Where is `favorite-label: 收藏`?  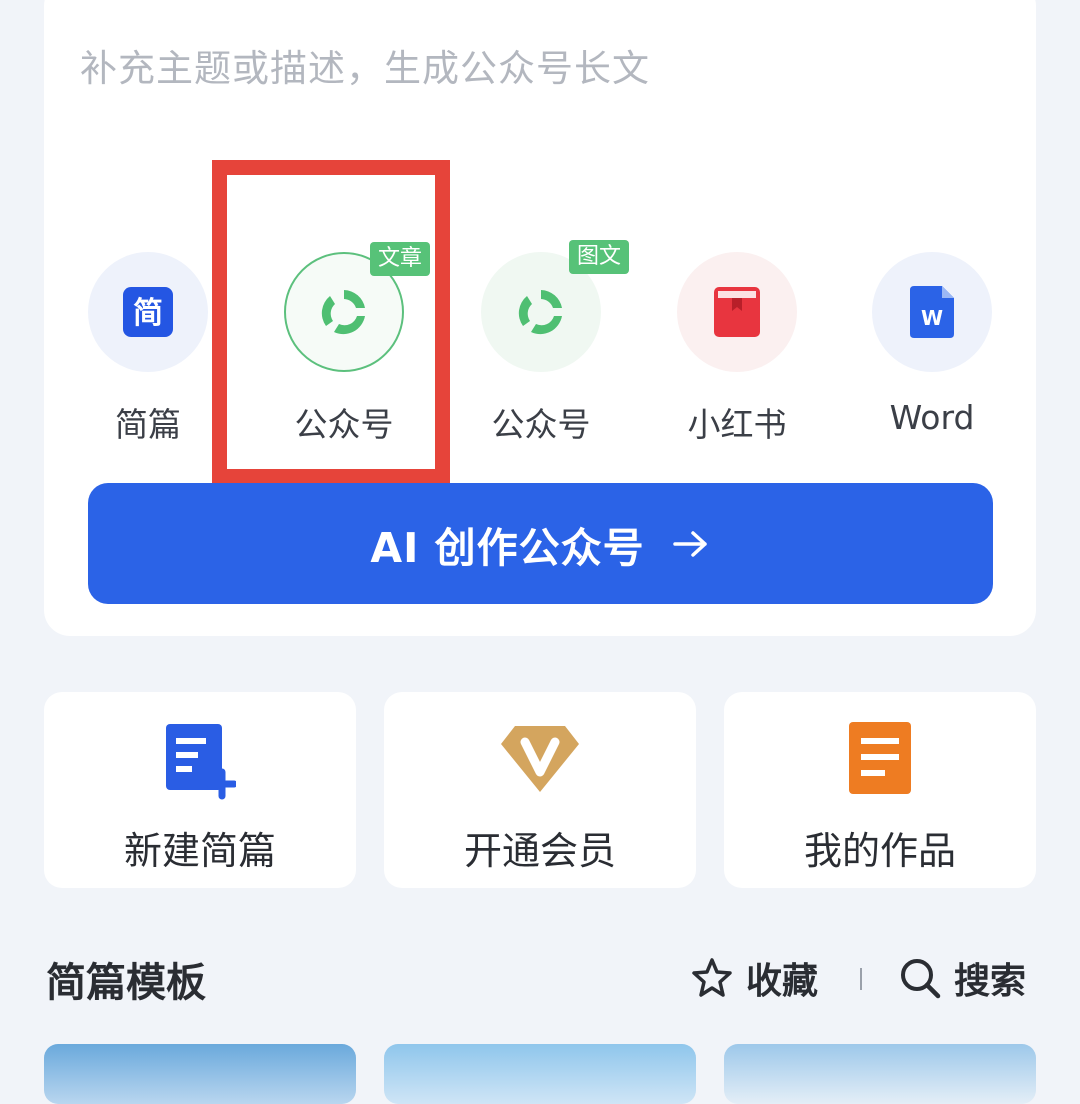
favorite-label: 收藏 is located at coordinates (782, 981).